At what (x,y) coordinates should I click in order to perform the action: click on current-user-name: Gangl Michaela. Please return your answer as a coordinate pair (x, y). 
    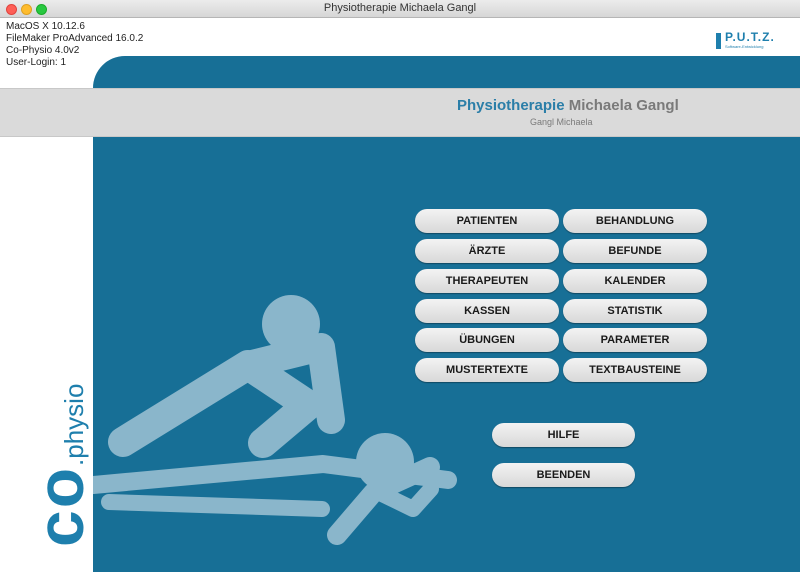
    Looking at the image, I should click on (561, 122).